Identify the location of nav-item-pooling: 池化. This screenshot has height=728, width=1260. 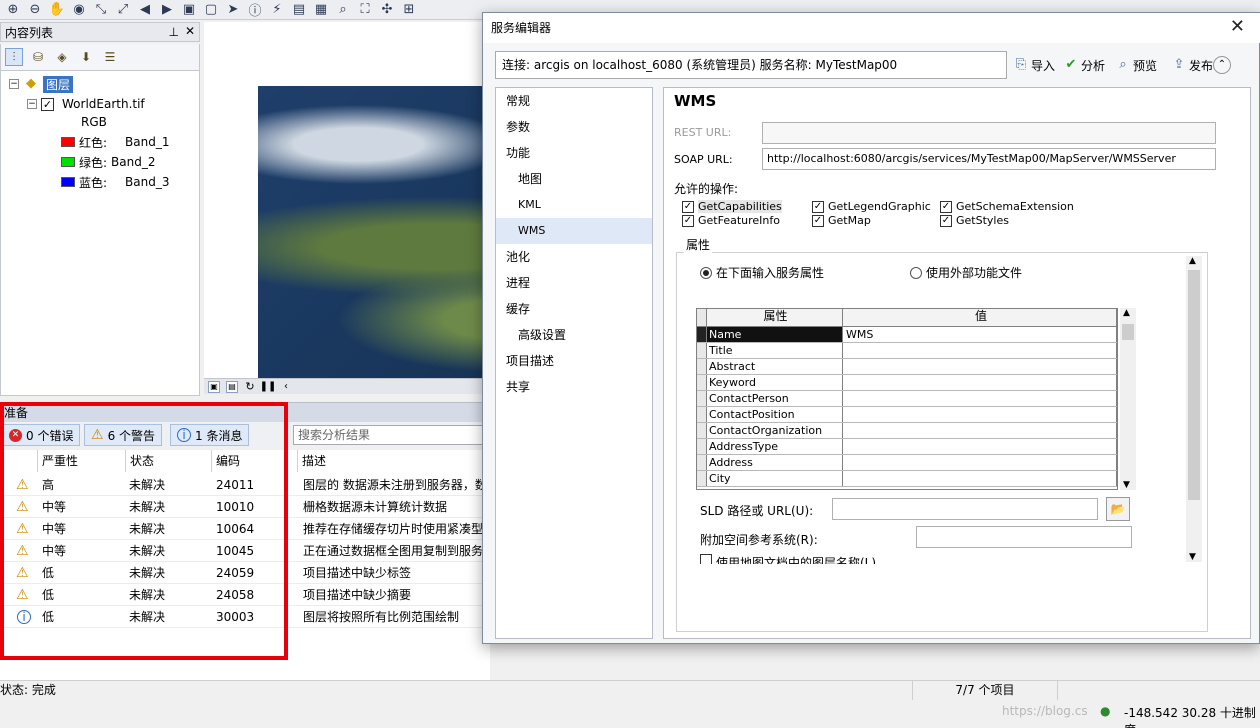
(574, 257).